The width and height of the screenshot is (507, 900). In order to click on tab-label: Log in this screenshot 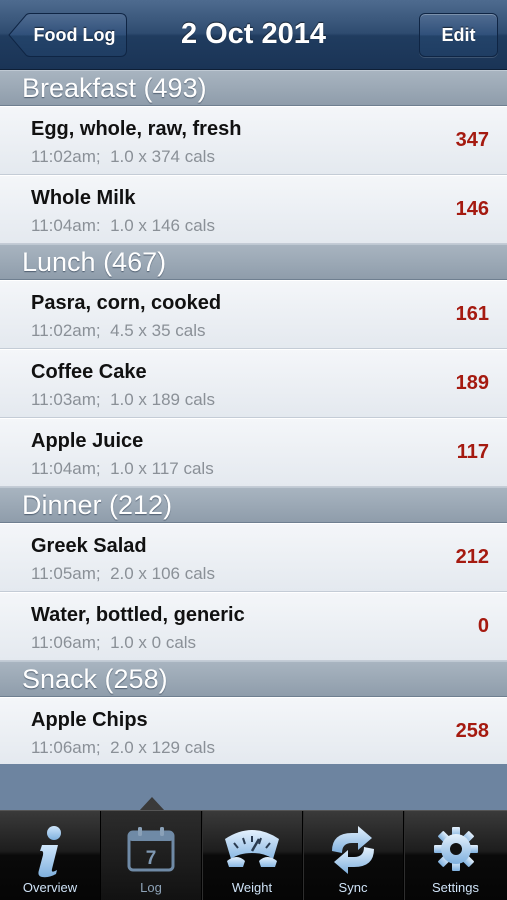, I will do `click(151, 887)`.